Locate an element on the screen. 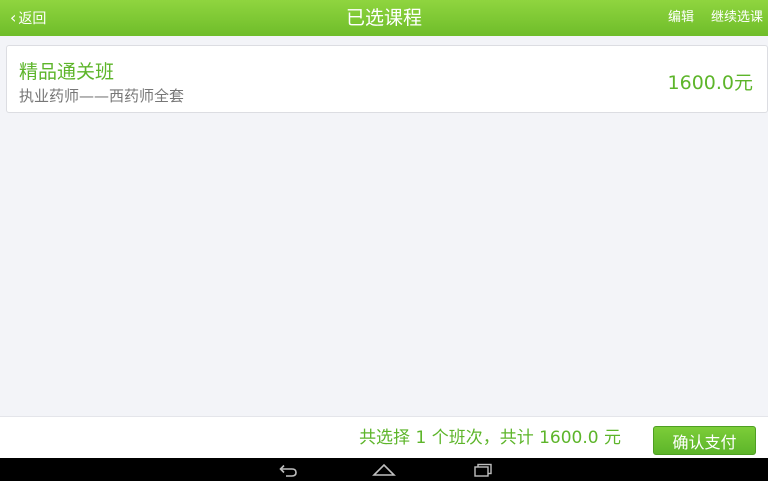  top-bar: ‹ 返回 已选课程 编辑 继续选课 is located at coordinates (384, 18).